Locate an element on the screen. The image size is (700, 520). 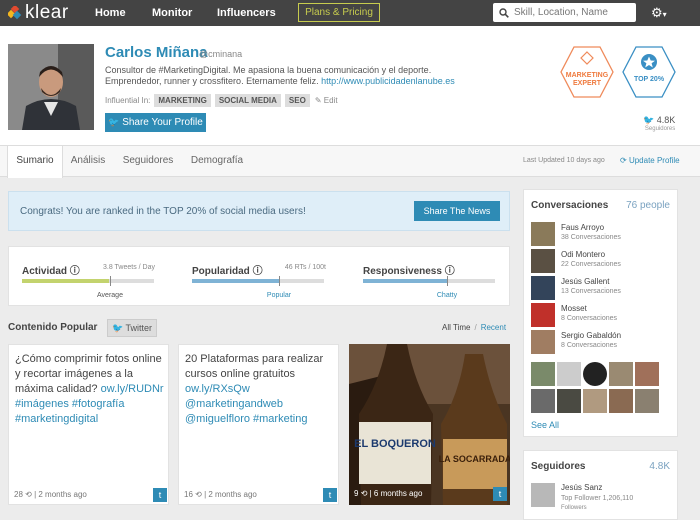
card-footer: 28 ⟲ | 2 months ago is located at coordinates (50, 494).